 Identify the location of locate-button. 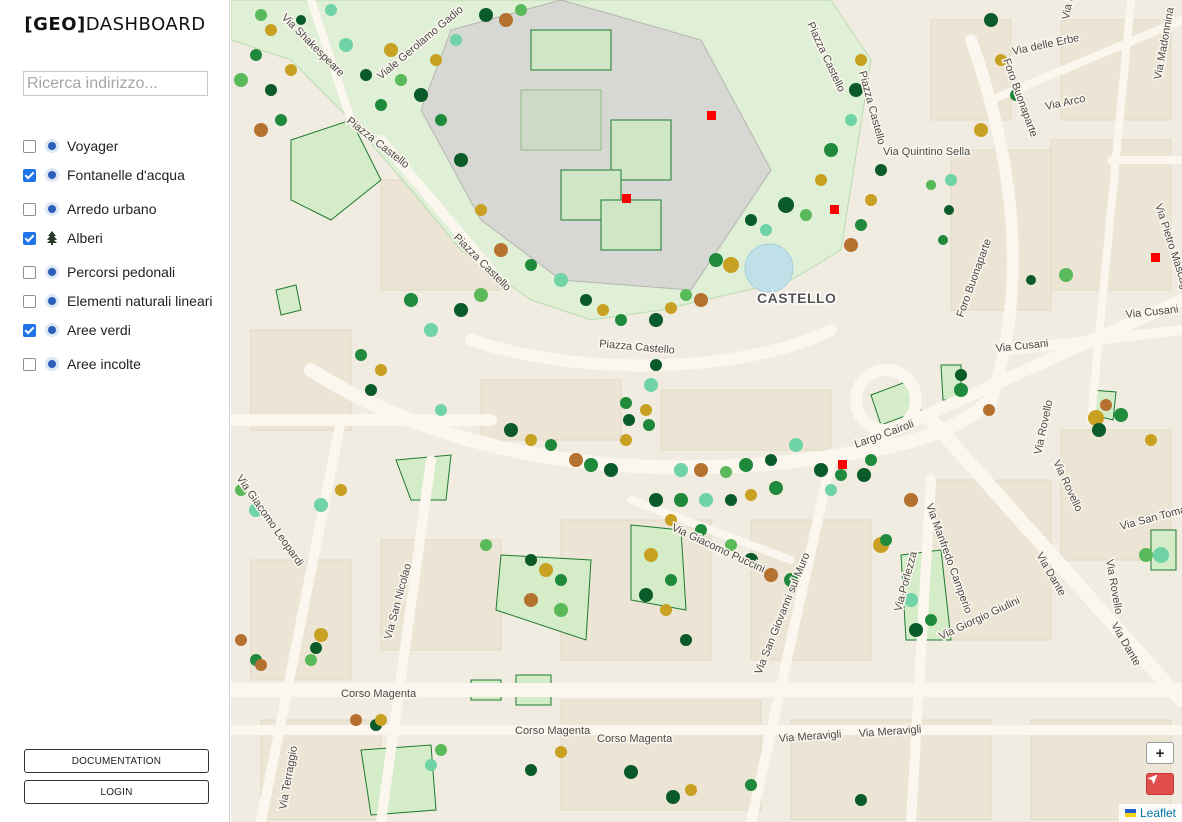
(1160, 784).